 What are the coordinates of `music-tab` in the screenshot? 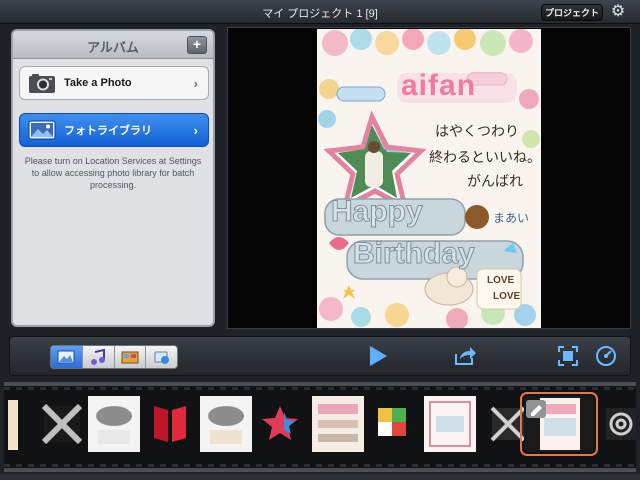 It's located at (99, 357).